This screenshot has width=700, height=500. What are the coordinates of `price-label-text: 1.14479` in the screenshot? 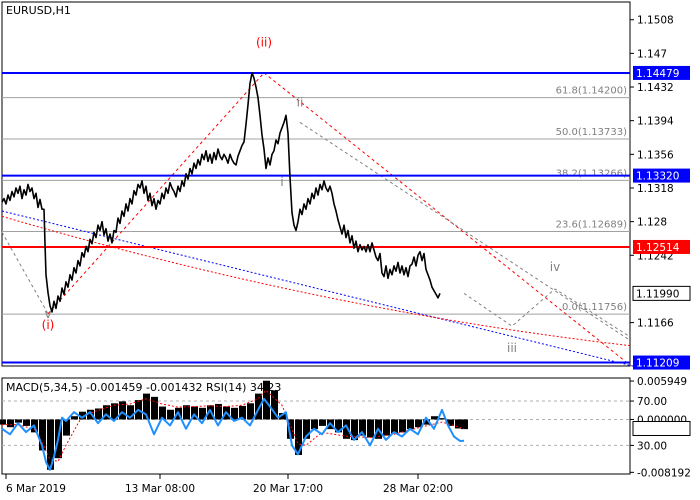 It's located at (657, 74).